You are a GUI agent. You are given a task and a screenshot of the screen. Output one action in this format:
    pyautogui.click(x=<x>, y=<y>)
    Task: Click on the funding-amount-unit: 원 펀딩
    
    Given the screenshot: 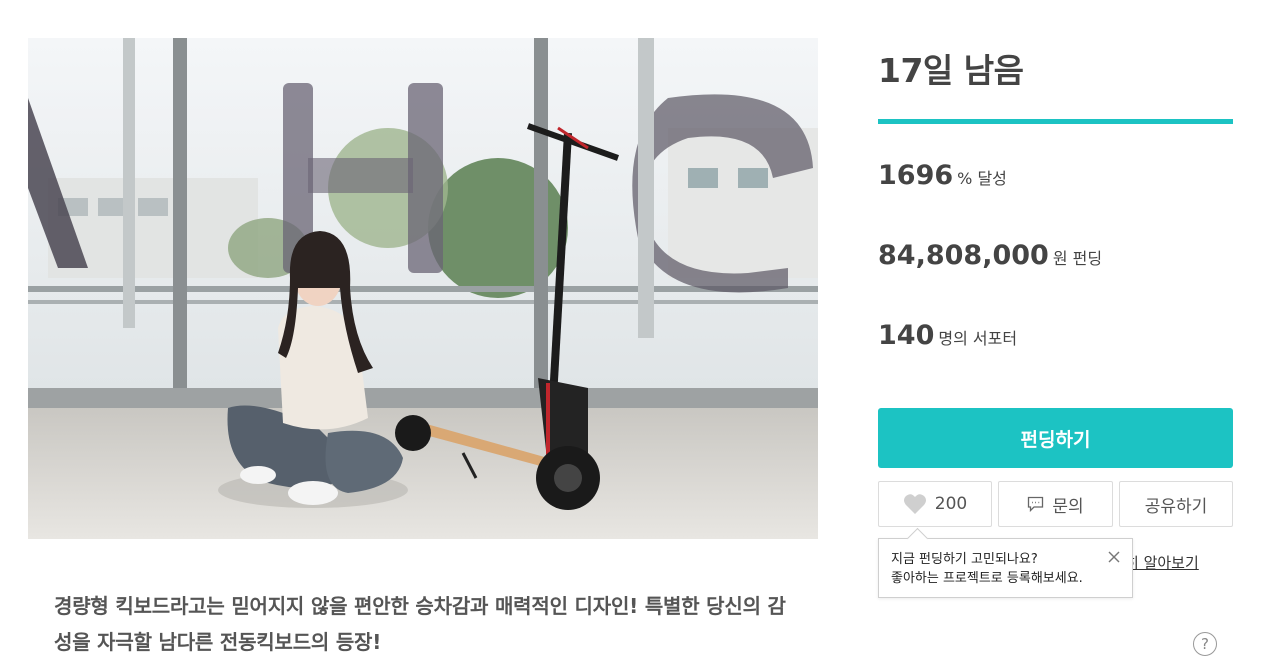 What is the action you would take?
    pyautogui.click(x=1077, y=258)
    